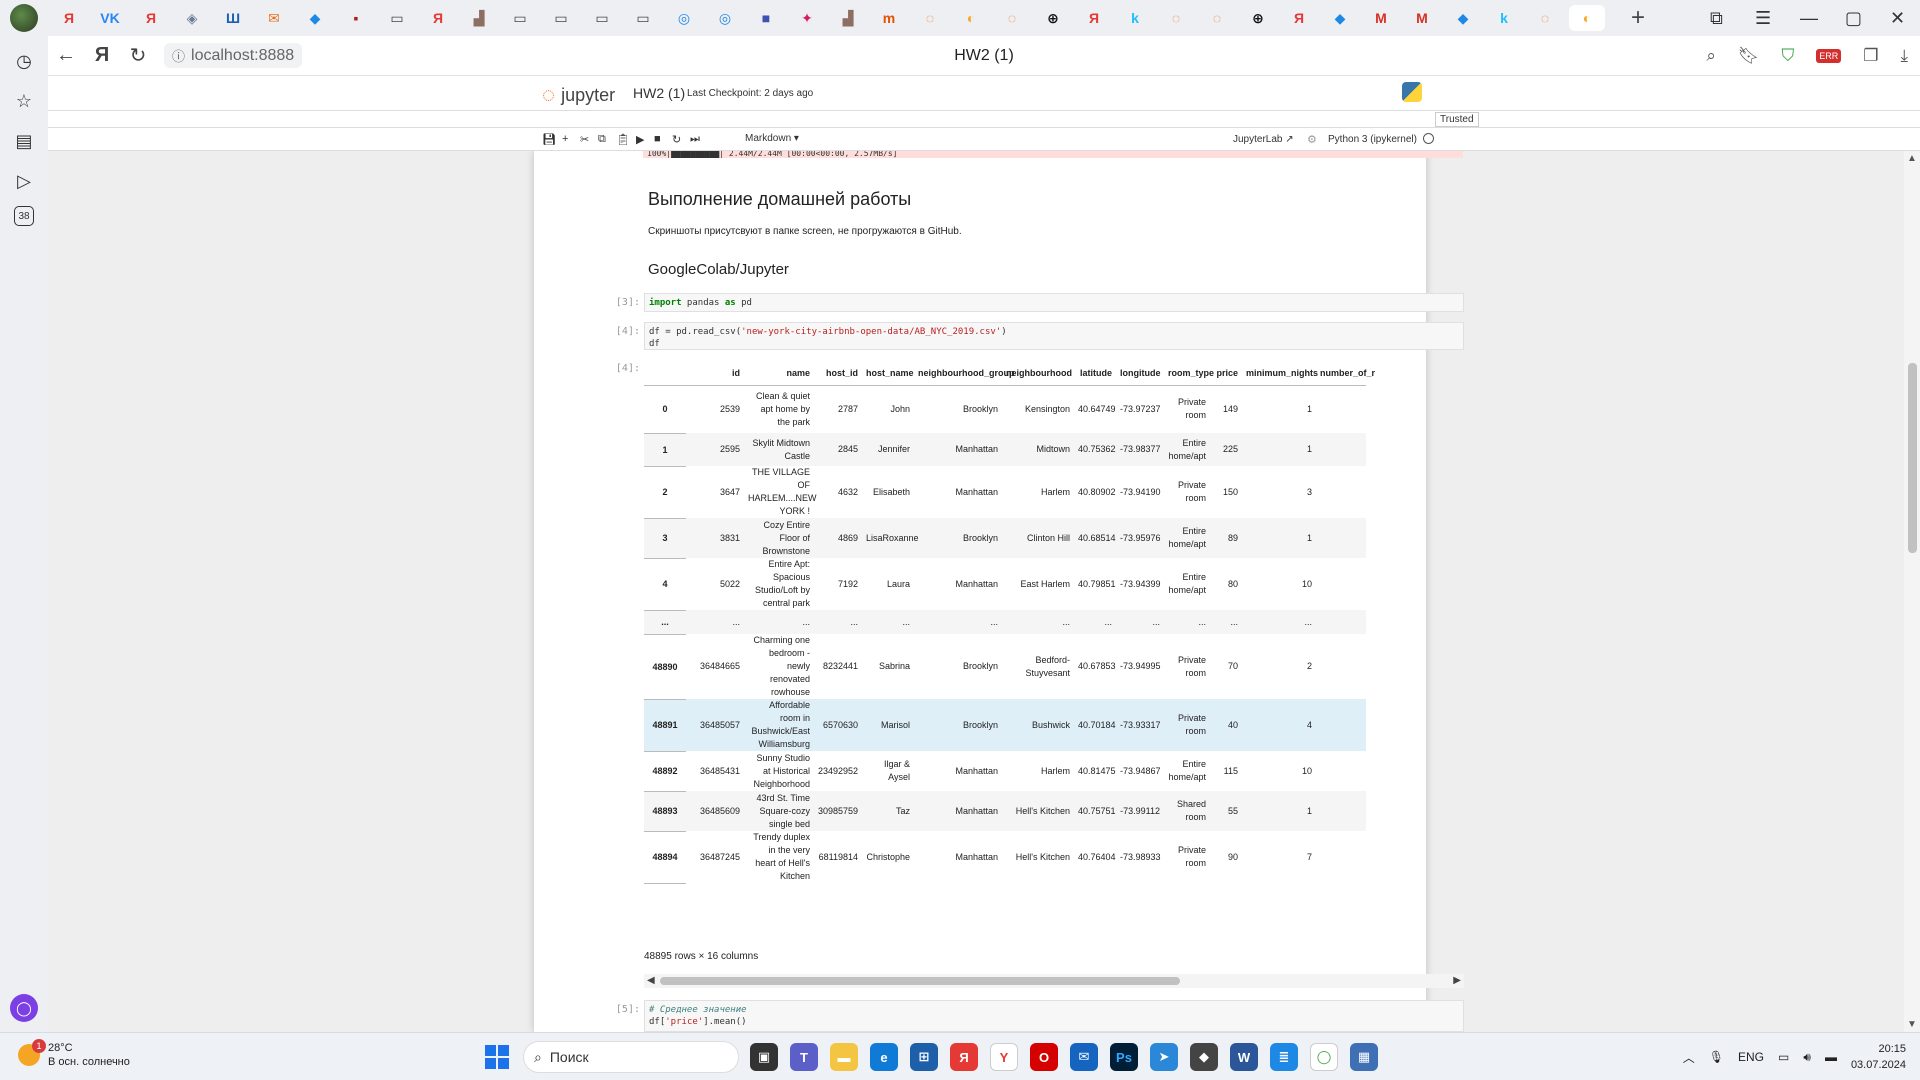 The height and width of the screenshot is (1080, 1920). I want to click on teams-icon: T, so click(804, 1057).